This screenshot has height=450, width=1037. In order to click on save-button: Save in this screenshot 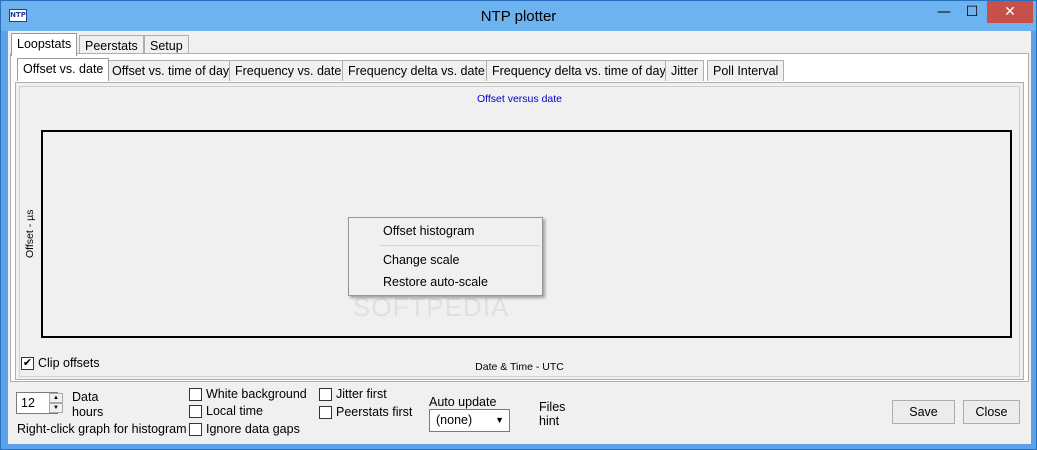, I will do `click(923, 412)`.